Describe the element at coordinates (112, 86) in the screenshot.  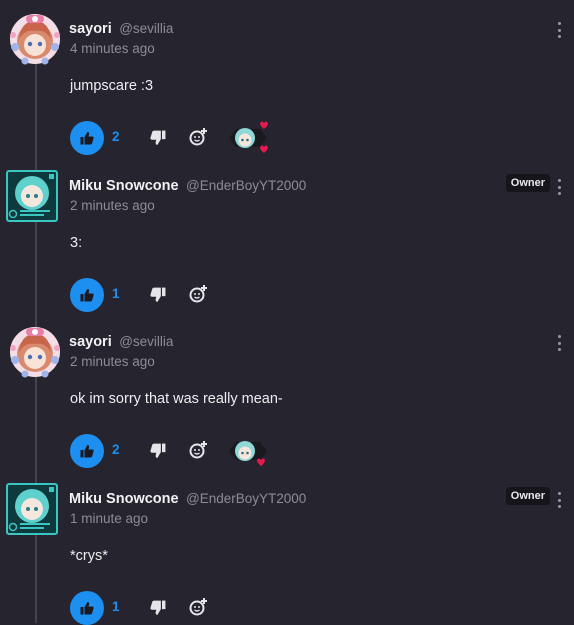
I see `comment-text: jumpscare :3` at that location.